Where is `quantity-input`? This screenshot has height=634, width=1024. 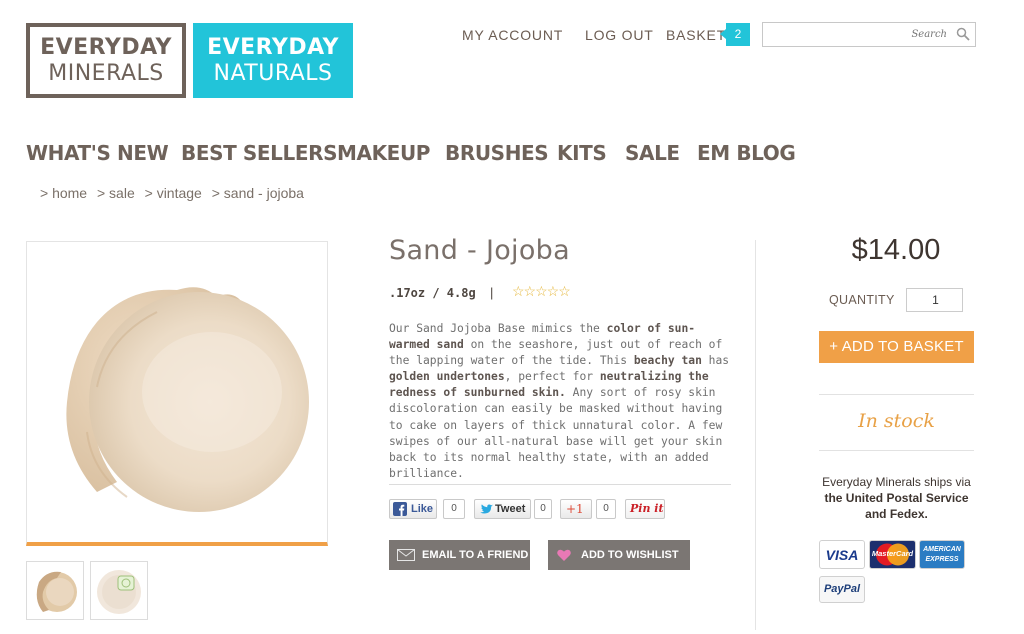 quantity-input is located at coordinates (934, 300).